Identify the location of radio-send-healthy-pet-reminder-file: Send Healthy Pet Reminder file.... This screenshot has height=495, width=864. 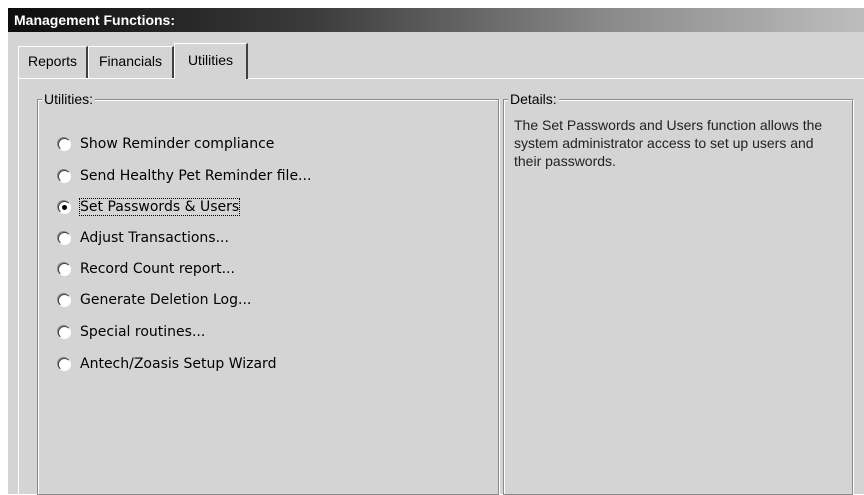
(184, 176).